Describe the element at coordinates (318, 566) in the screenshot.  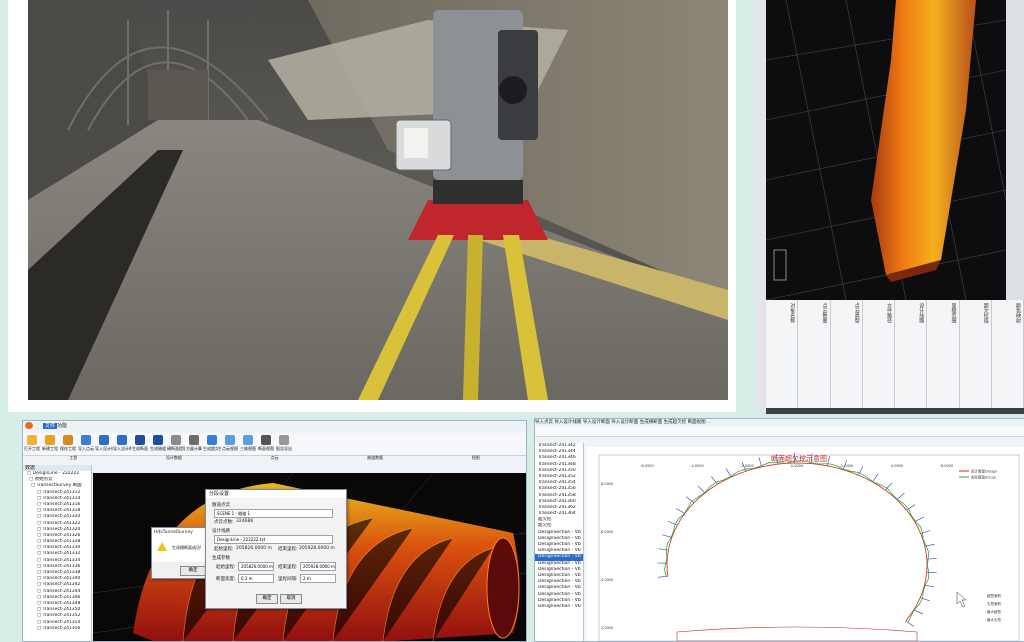
I see `end2-input: 205928.0000 m` at that location.